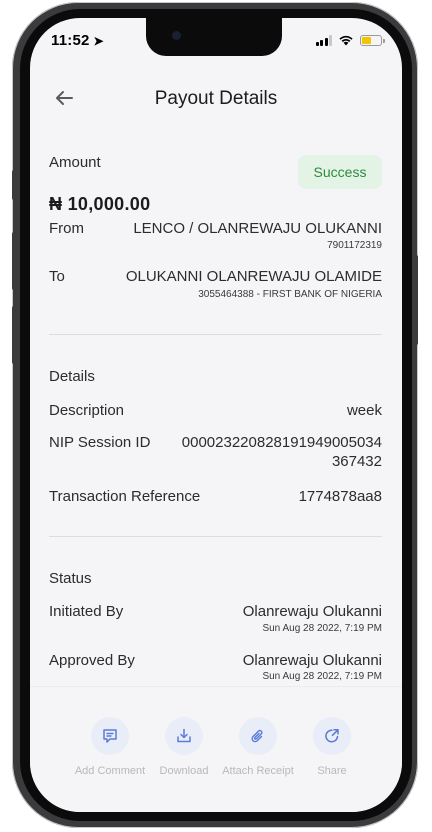 This screenshot has width=432, height=832. What do you see at coordinates (323, 40) in the screenshot?
I see `signal-icon` at bounding box center [323, 40].